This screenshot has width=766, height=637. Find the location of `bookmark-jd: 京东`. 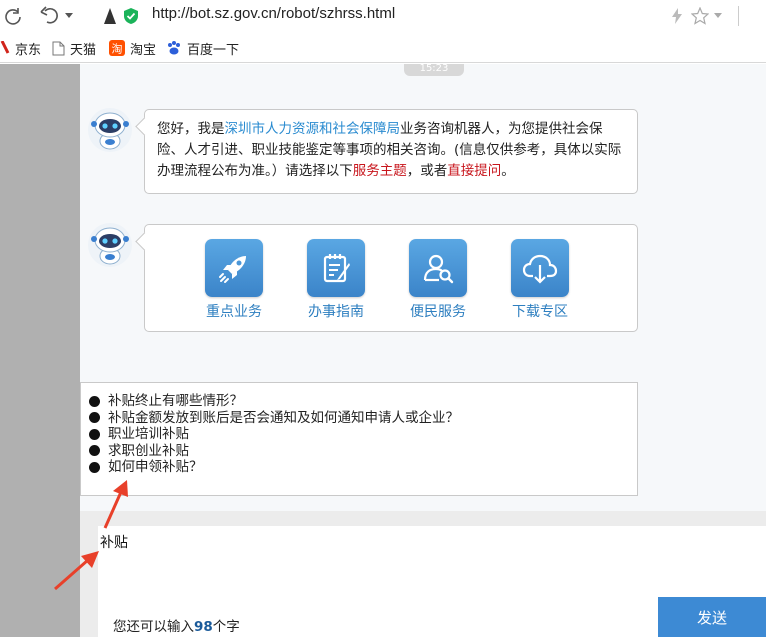

bookmark-jd: 京东 is located at coordinates (21, 48).